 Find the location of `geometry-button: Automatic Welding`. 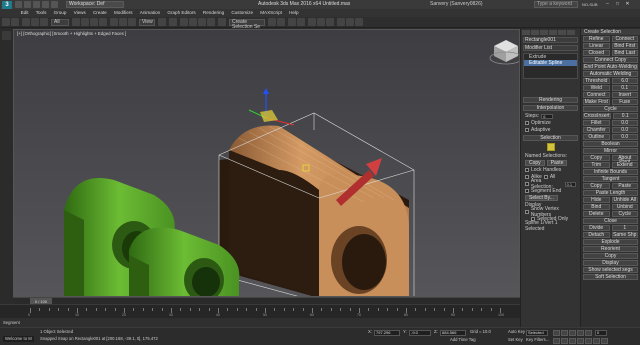

geometry-button: Automatic Welding is located at coordinates (610, 73).